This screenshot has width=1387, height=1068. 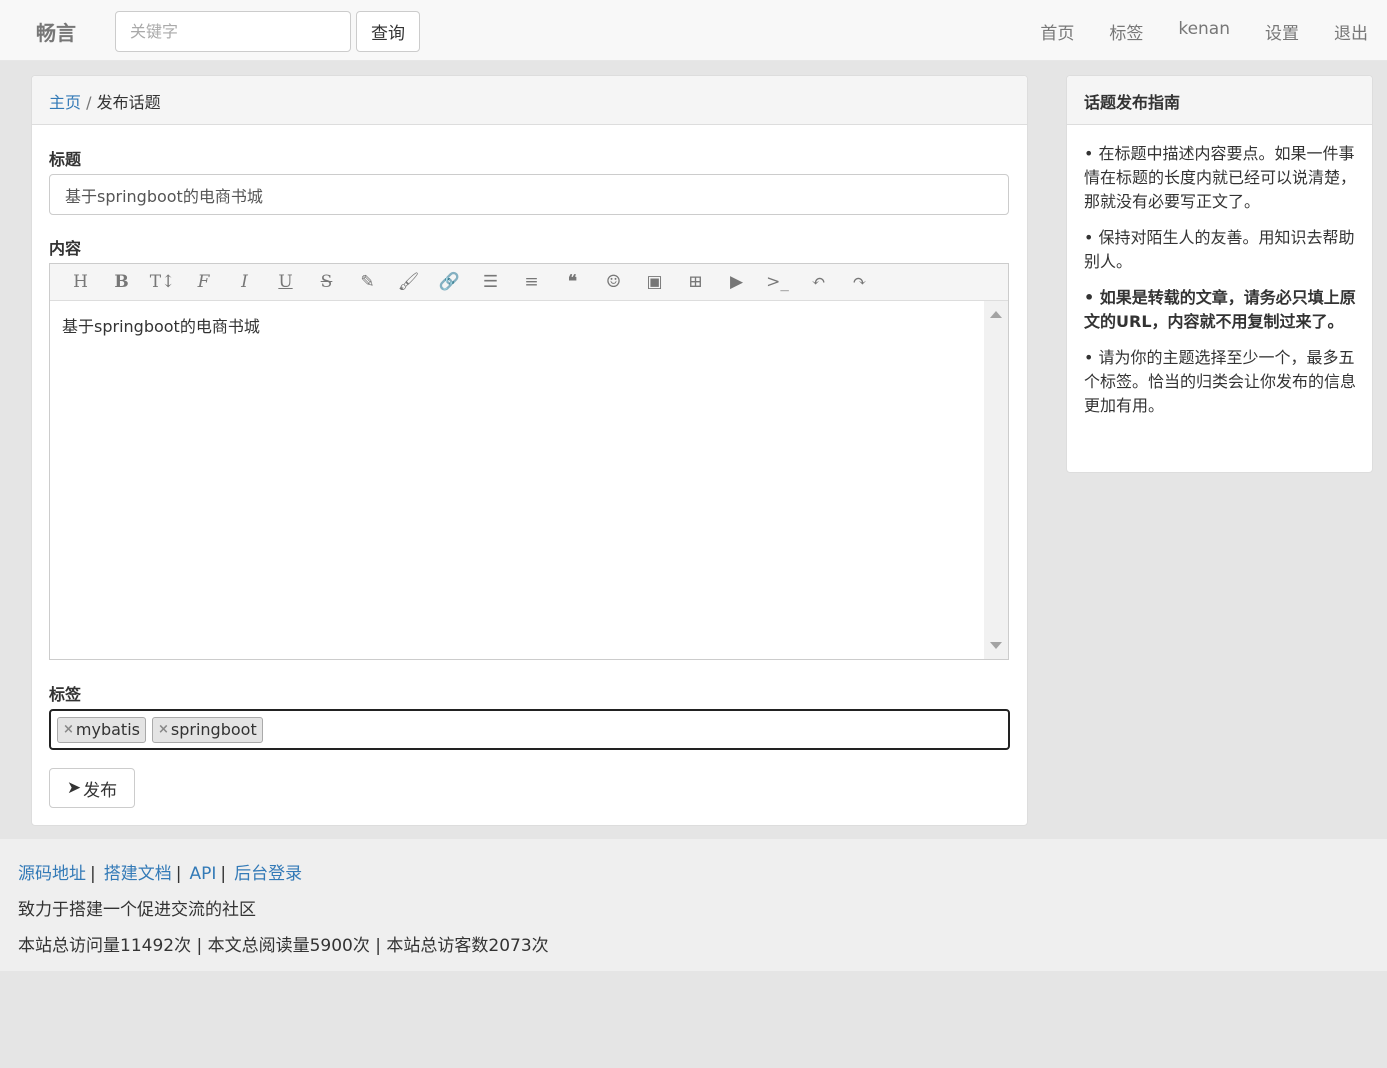 What do you see at coordinates (65, 159) in the screenshot?
I see `title-label: 标题` at bounding box center [65, 159].